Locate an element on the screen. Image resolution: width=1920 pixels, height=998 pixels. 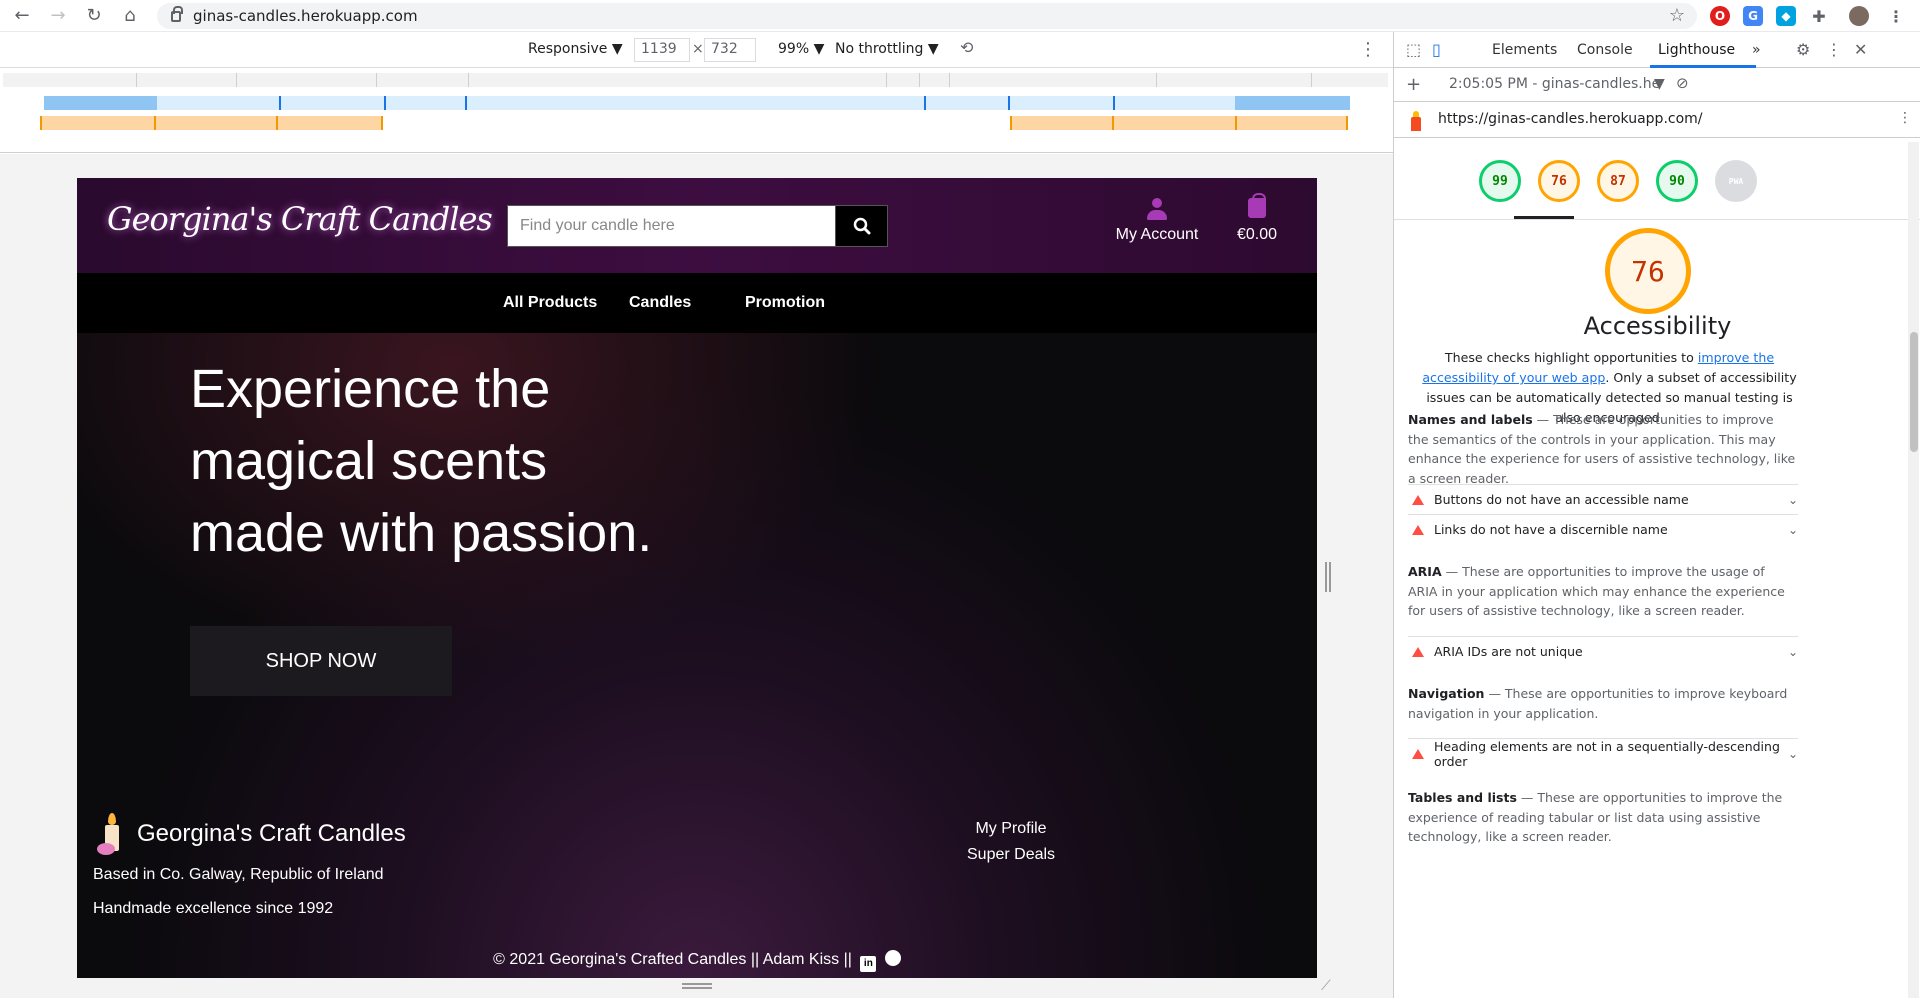
report-select: 2:05:05 PM - ginas-candles.he is located at coordinates (1554, 84).